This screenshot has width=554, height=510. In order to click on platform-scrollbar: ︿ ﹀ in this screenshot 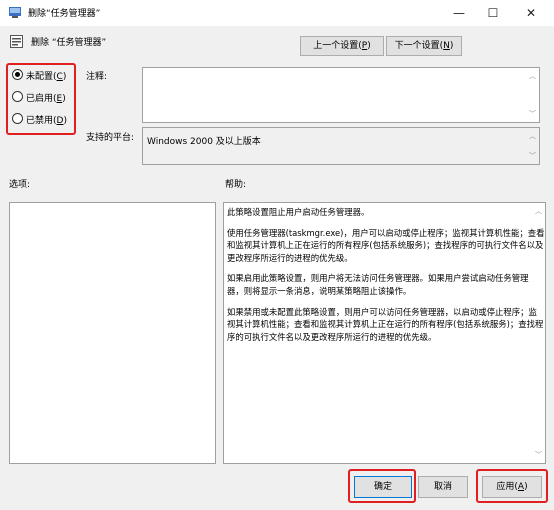, I will do `click(532, 146)`.